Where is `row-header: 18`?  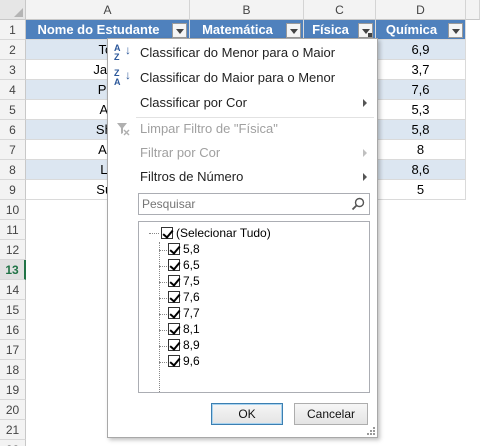
row-header: 18 is located at coordinates (13, 370).